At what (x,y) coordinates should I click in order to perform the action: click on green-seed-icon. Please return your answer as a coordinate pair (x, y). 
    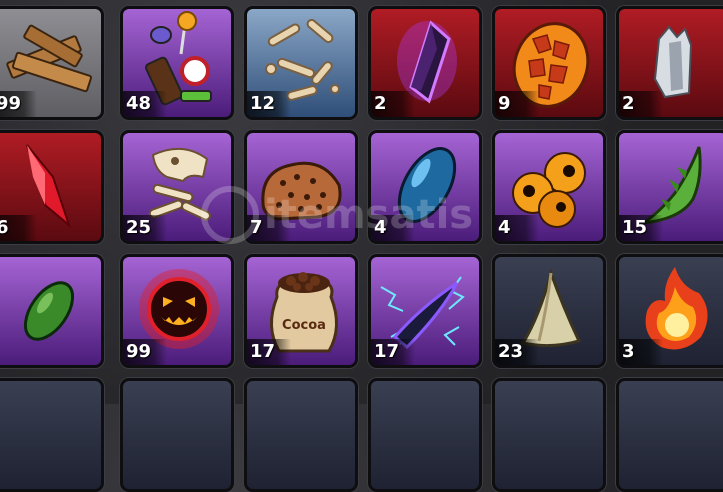
    Looking at the image, I should click on (49, 311).